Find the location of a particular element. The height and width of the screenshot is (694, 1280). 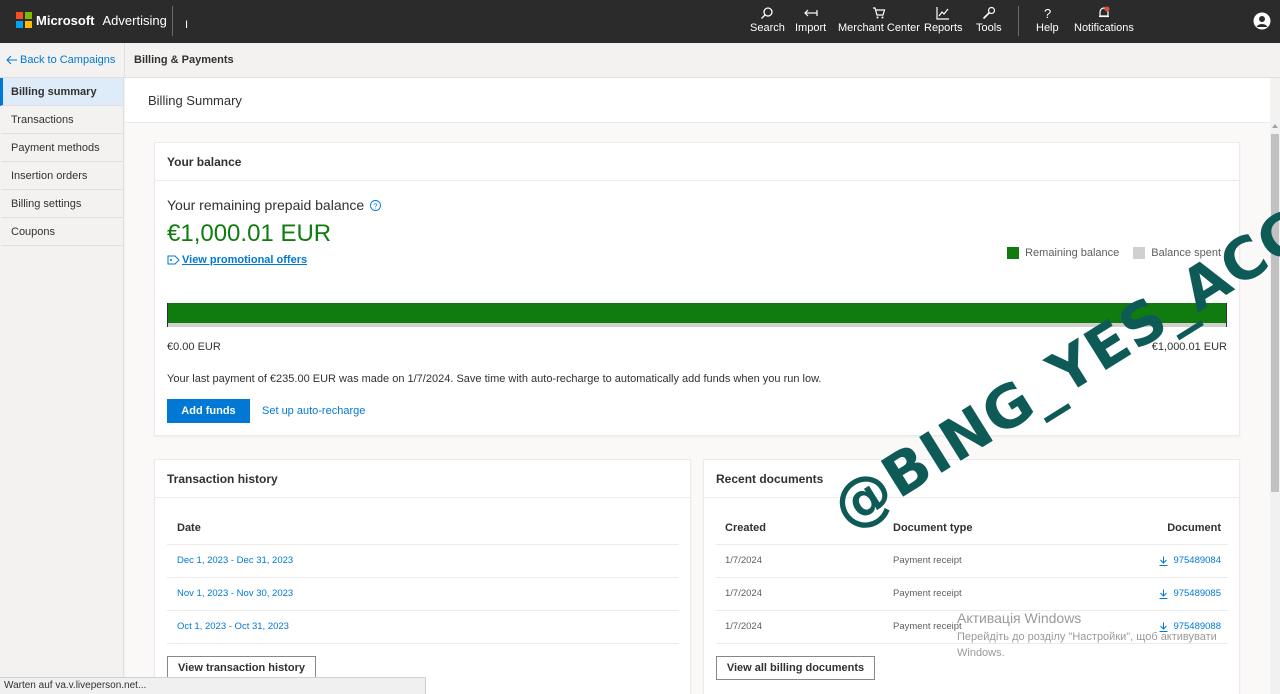

document-download-link: 975489085 is located at coordinates (1190, 593).